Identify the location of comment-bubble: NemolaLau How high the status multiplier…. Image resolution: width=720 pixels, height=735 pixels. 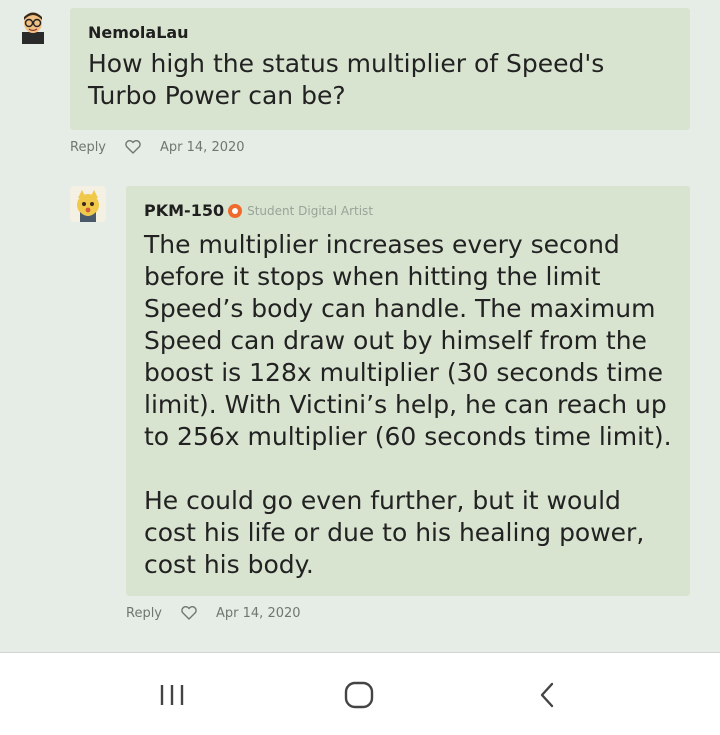
(380, 69).